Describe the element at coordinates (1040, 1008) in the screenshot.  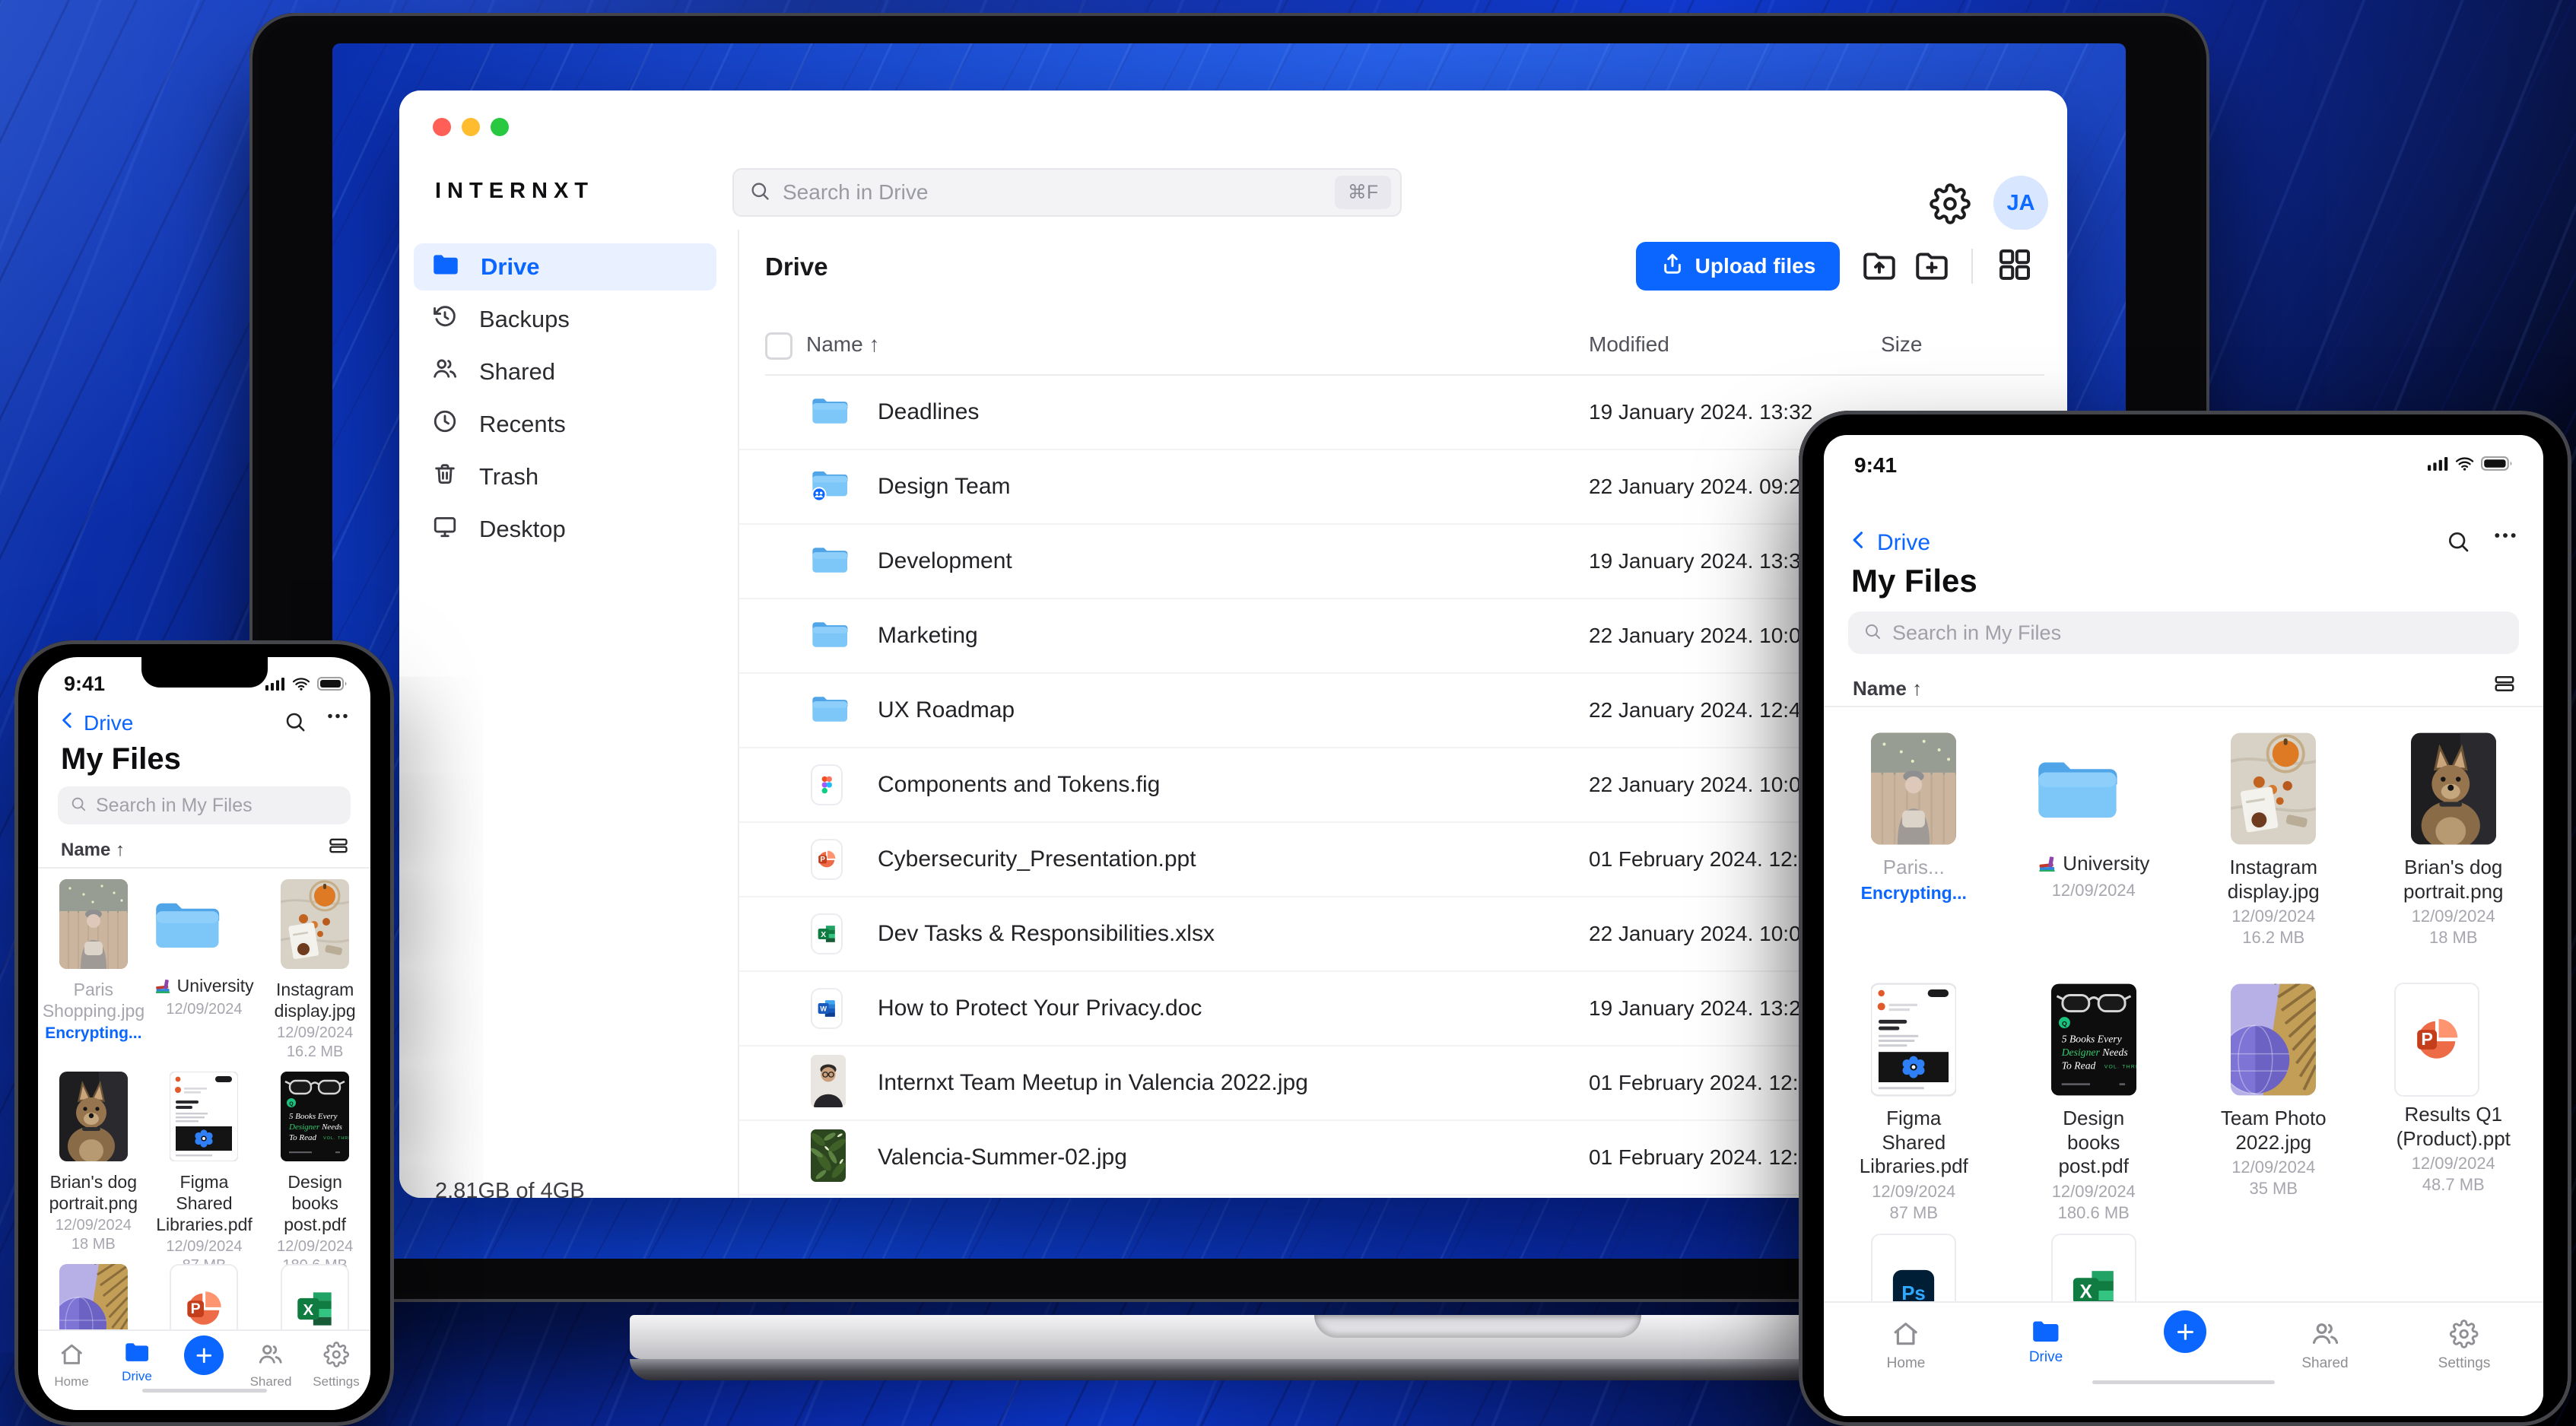
I see `file-name: How to Protect Your Privacy.doc` at that location.